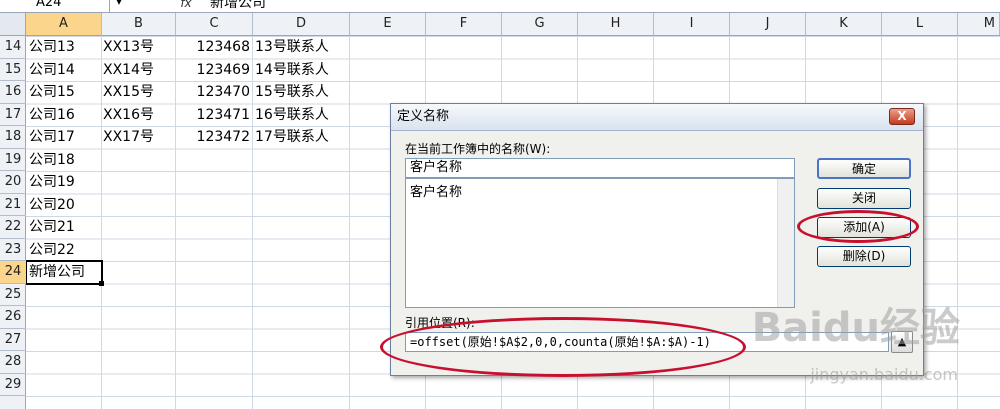 The image size is (1000, 409). What do you see at coordinates (785, 243) in the screenshot?
I see `list-scrollbar` at bounding box center [785, 243].